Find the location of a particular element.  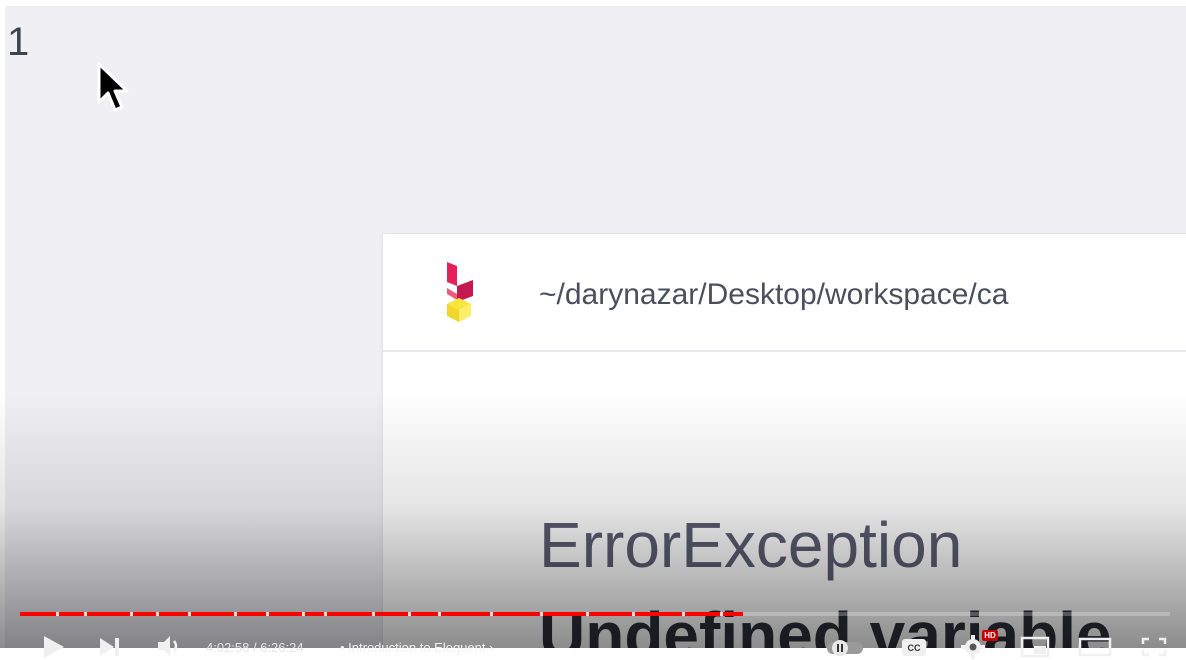

project-path: ~/darynazar/Desktop/workspace/ca is located at coordinates (774, 294).